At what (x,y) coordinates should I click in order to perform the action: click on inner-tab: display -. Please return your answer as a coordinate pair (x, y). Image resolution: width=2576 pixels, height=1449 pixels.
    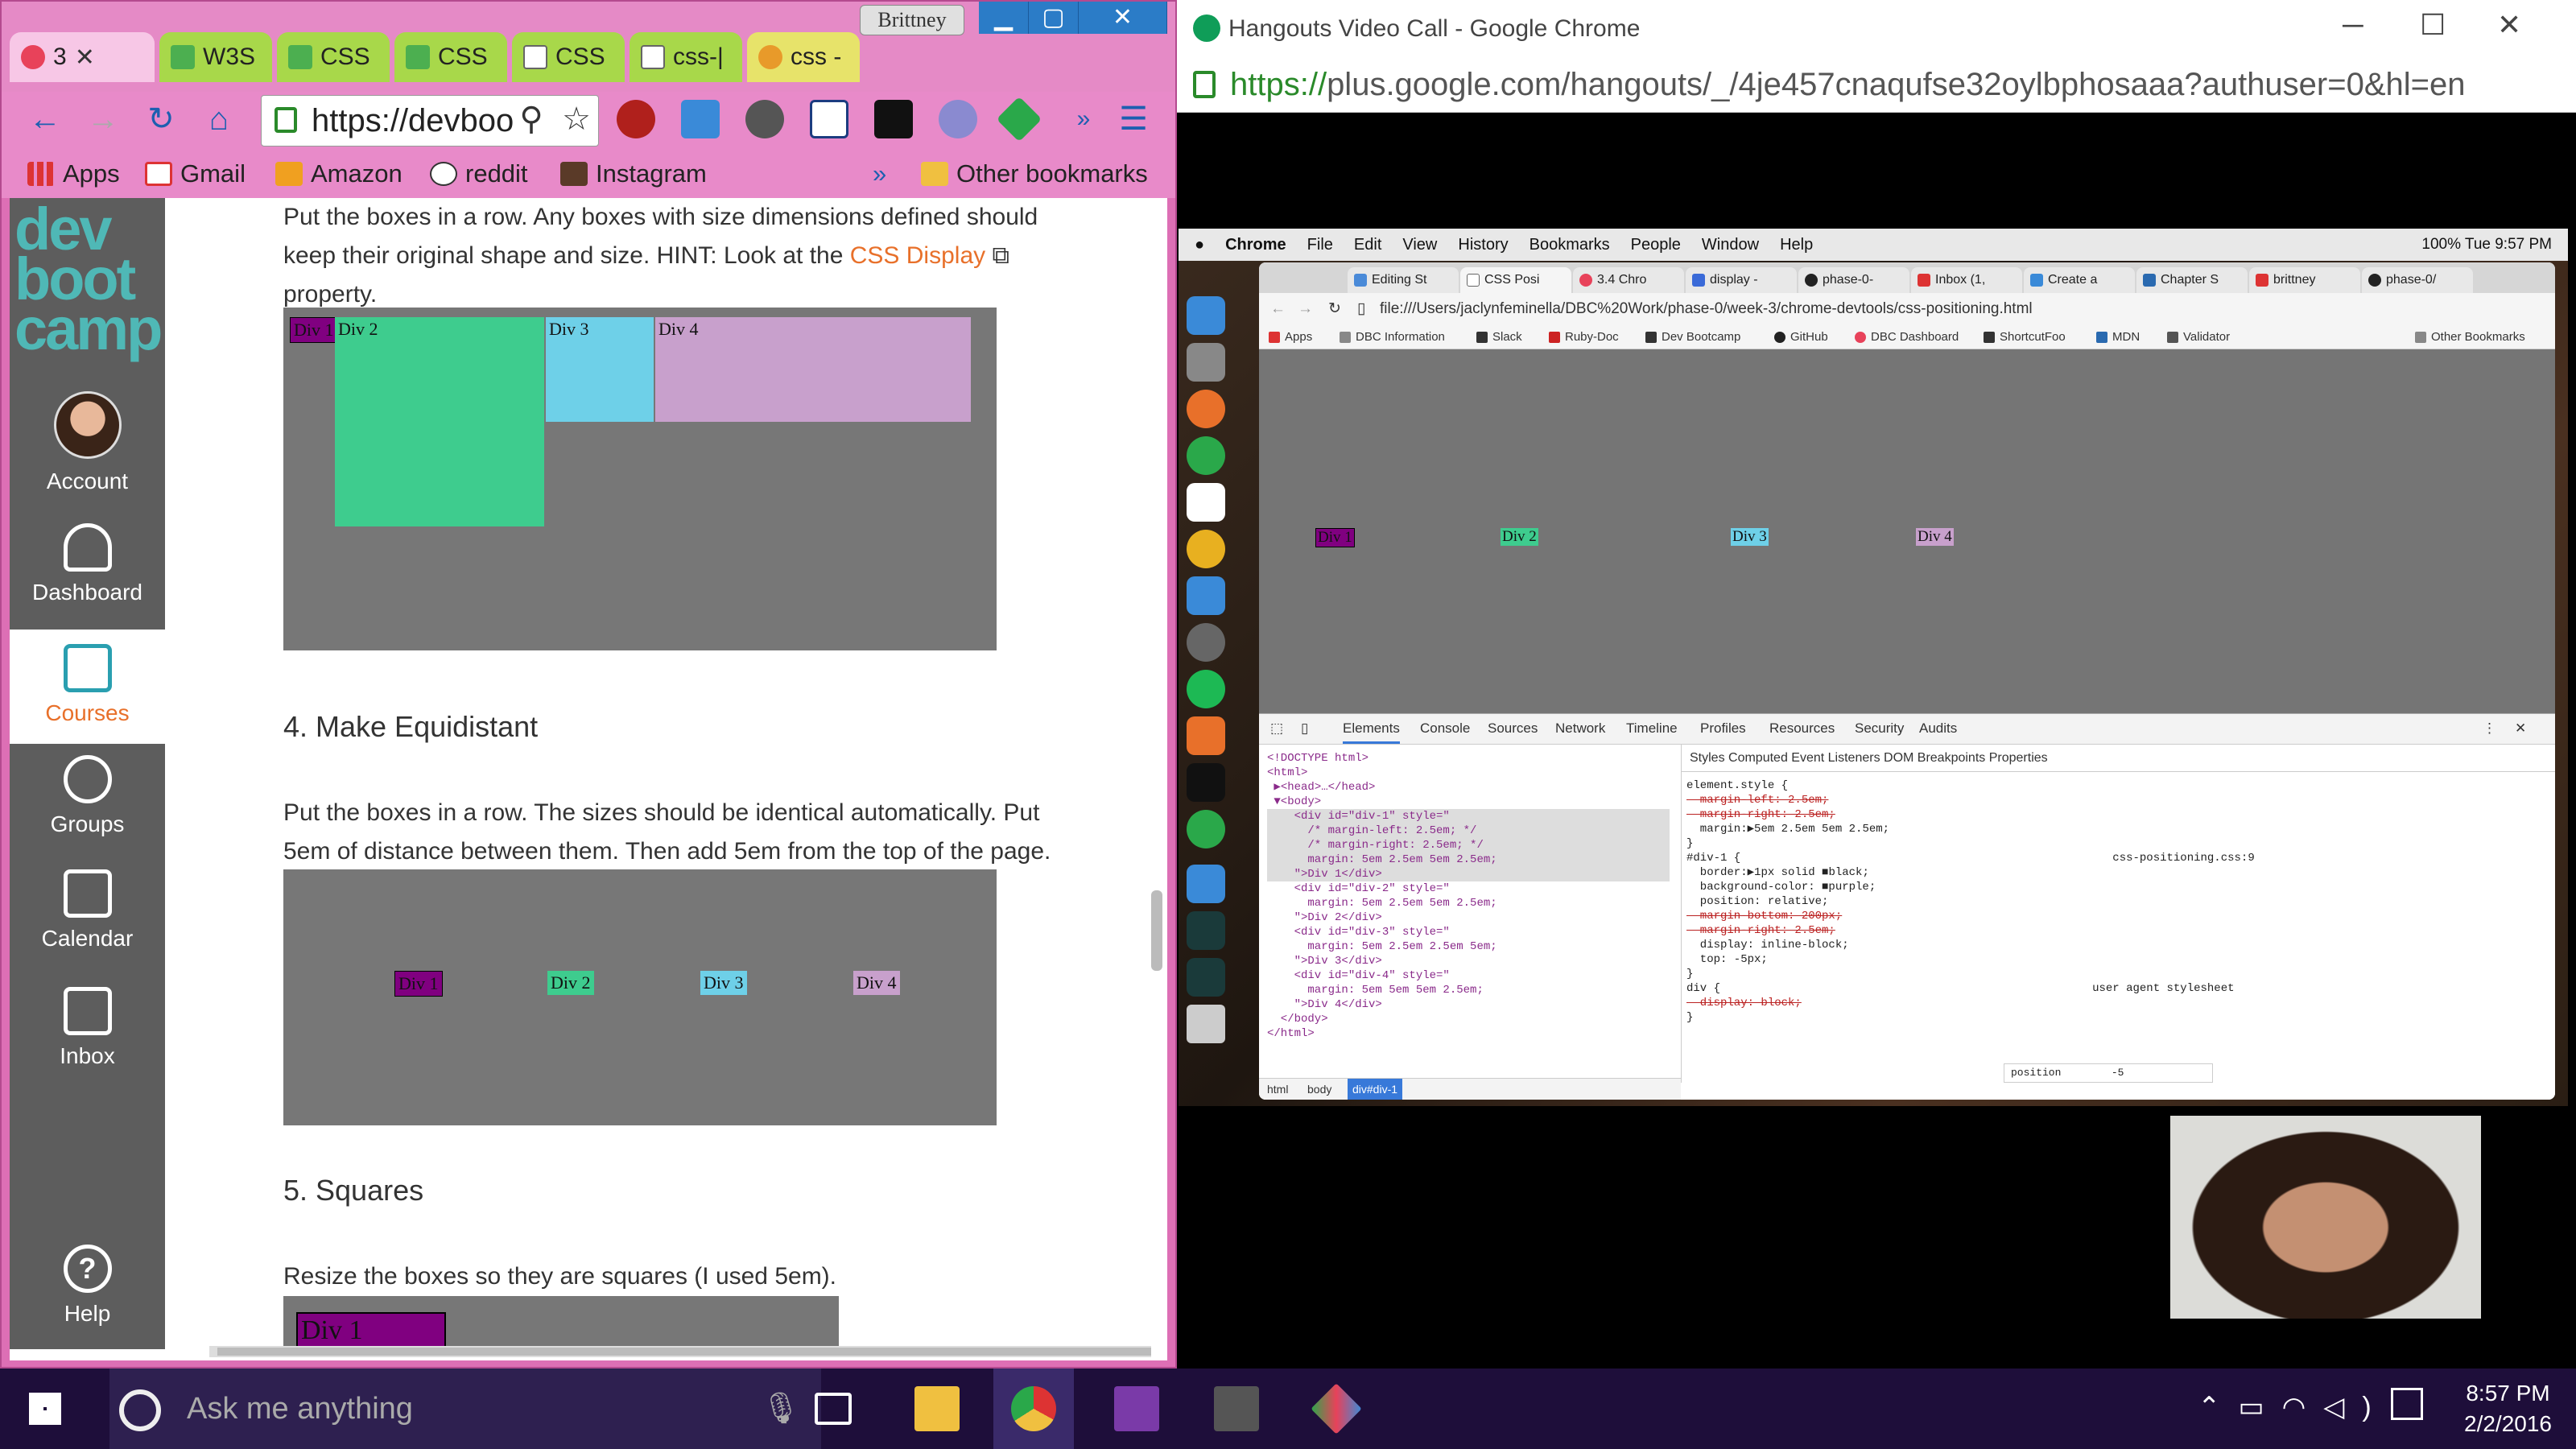
    Looking at the image, I should click on (1741, 280).